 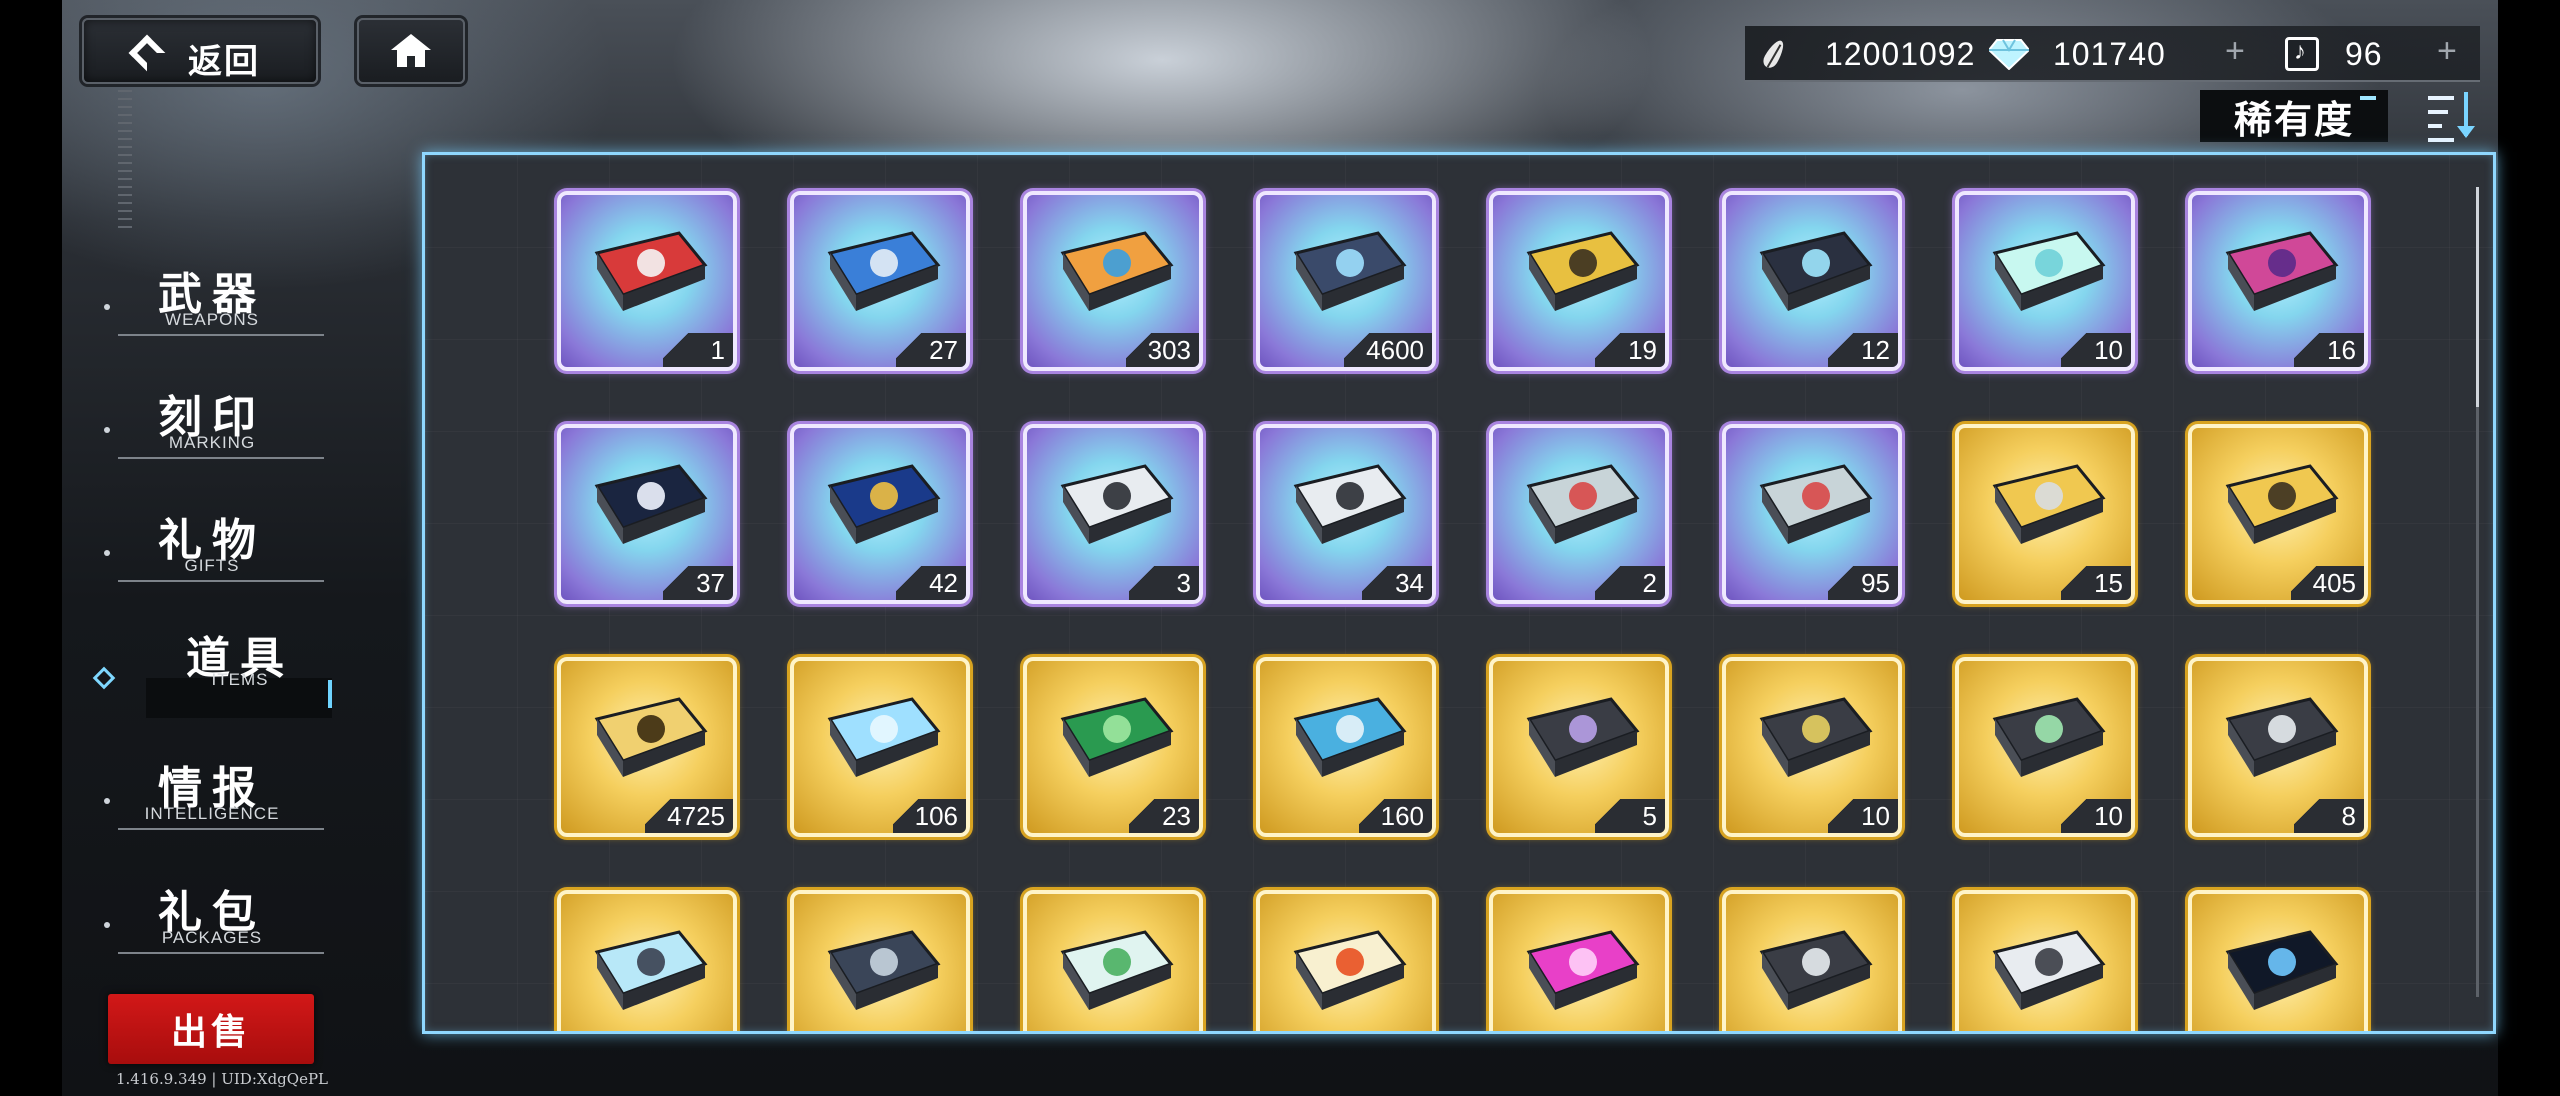 What do you see at coordinates (2334, 54) in the screenshot?
I see `currency-ticket: 96` at bounding box center [2334, 54].